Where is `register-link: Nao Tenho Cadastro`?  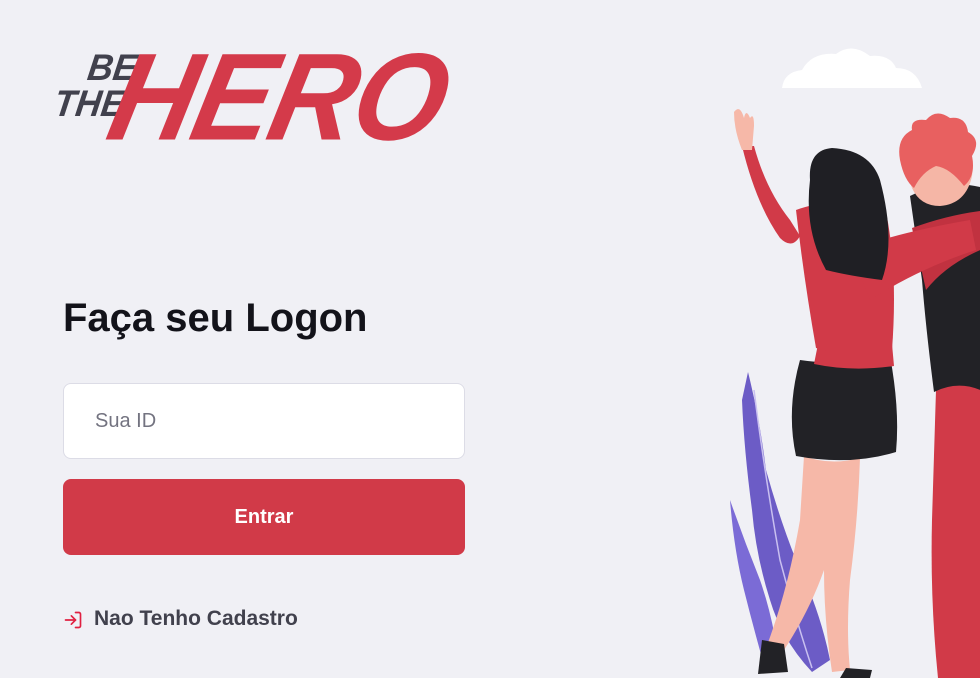
register-link: Nao Tenho Cadastro is located at coordinates (180, 619).